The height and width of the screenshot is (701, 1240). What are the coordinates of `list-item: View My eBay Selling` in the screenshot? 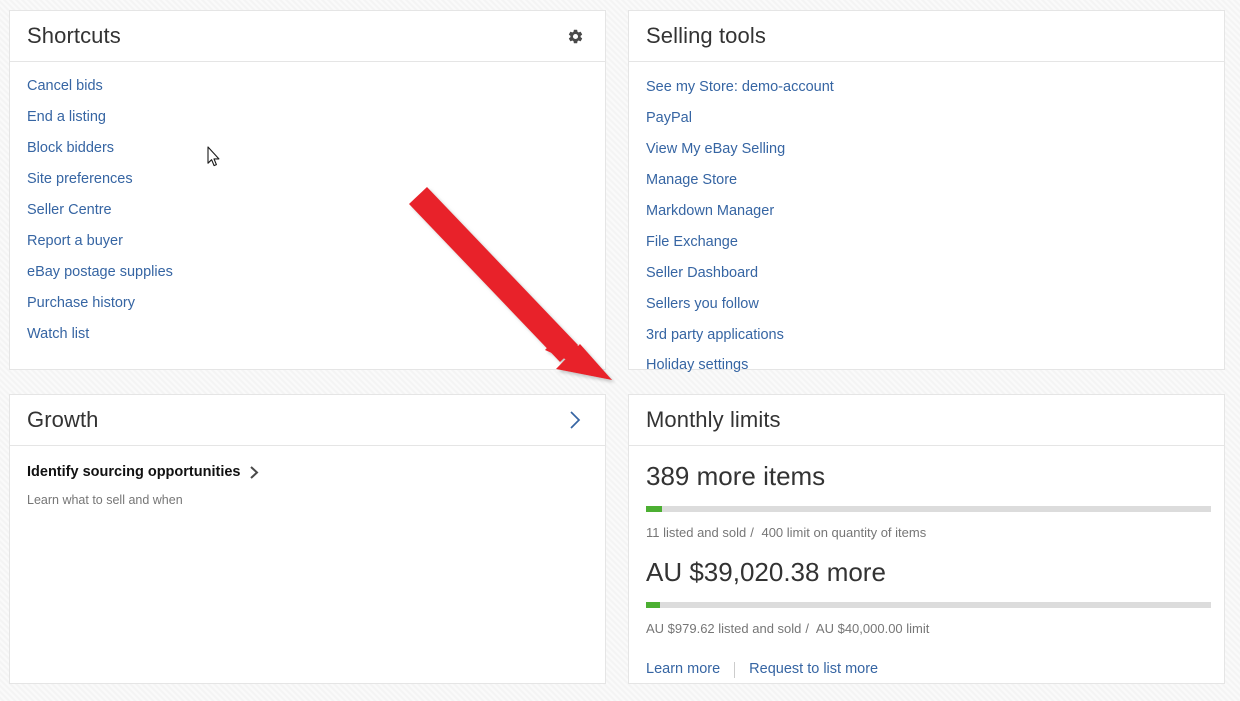 It's located at (926, 149).